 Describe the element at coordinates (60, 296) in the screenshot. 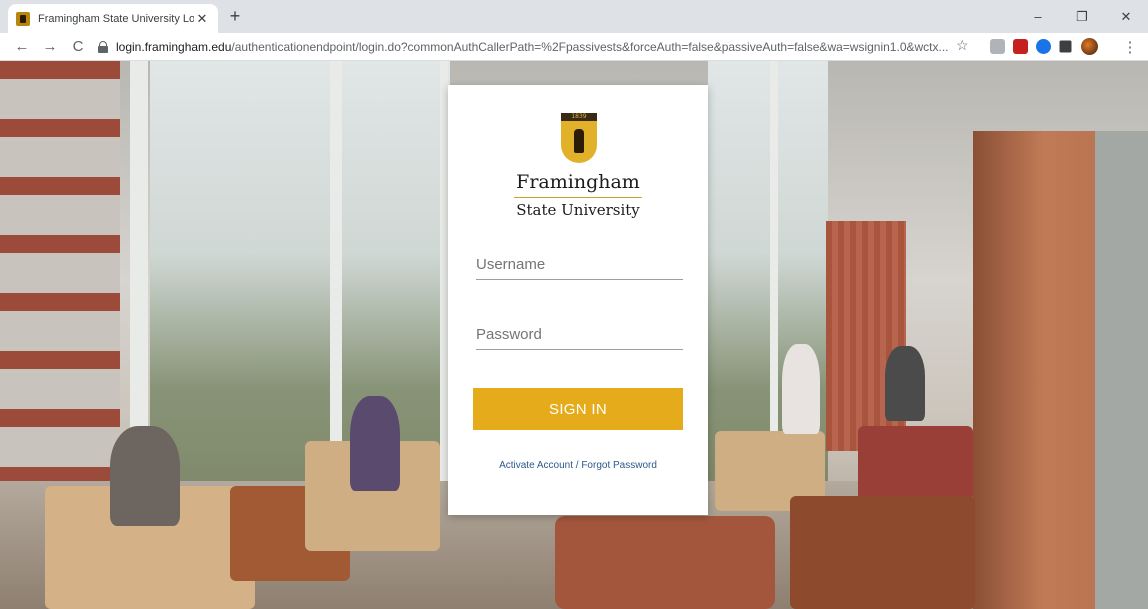

I see `brick-building` at that location.